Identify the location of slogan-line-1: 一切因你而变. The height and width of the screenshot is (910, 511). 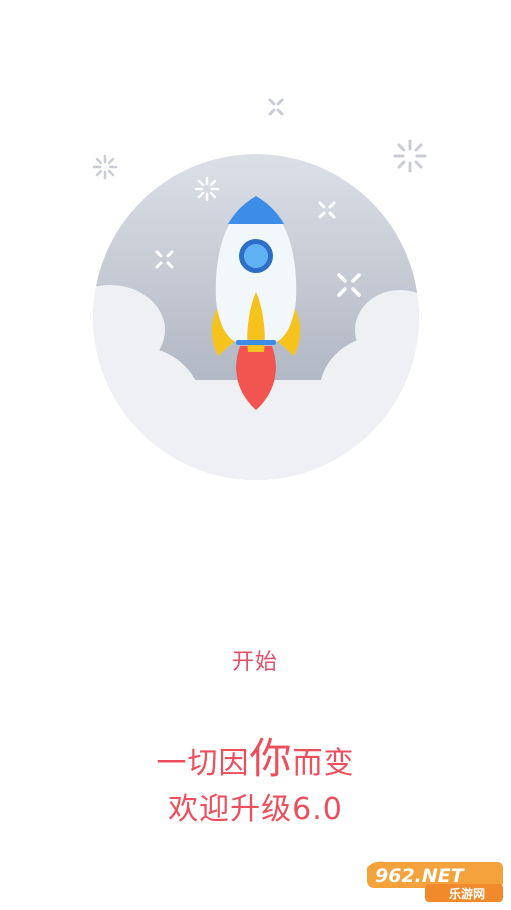
(255, 759).